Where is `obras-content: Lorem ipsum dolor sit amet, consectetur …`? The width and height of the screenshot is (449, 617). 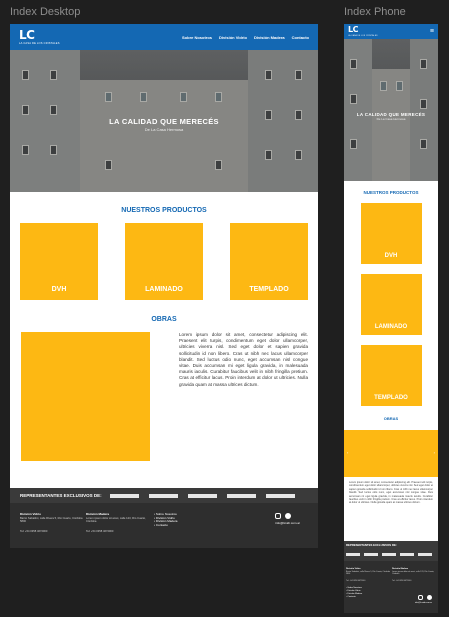 obras-content: Lorem ipsum dolor sit amet, consectetur … is located at coordinates (164, 396).